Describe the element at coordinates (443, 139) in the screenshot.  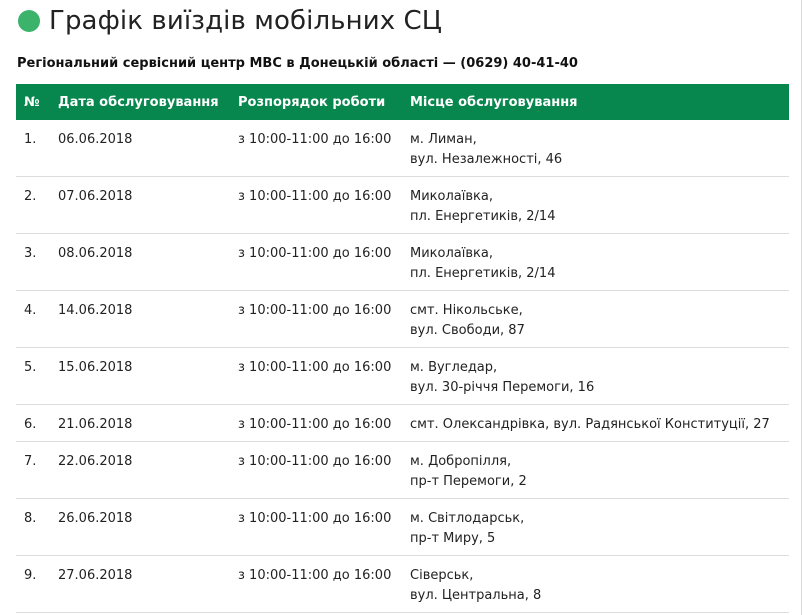
I see `service-place-line: м. Лиман,` at that location.